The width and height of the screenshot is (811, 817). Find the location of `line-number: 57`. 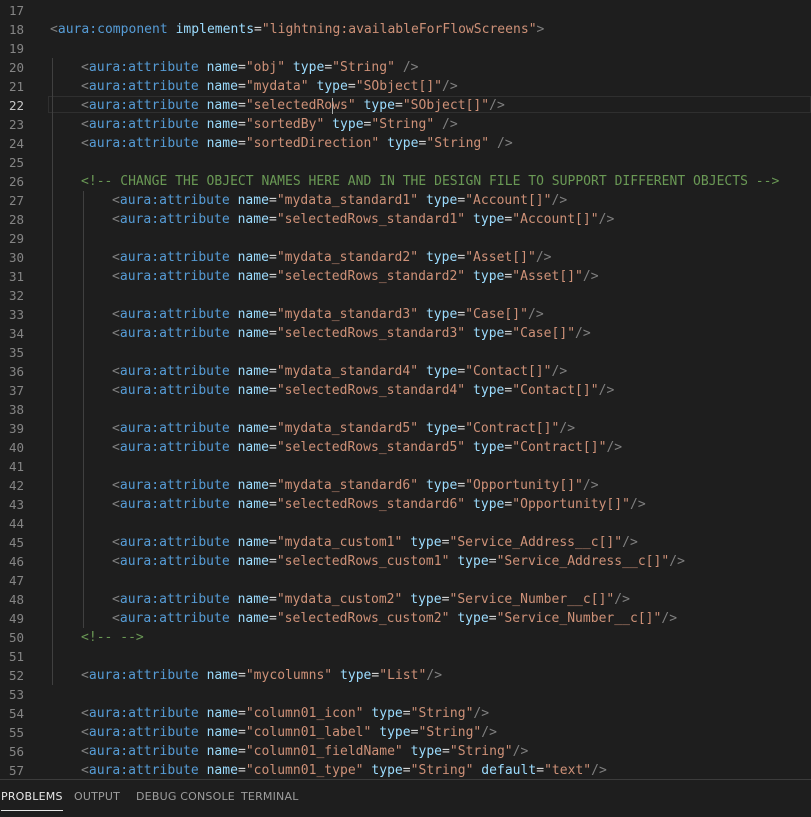

line-number: 57 is located at coordinates (16, 770).